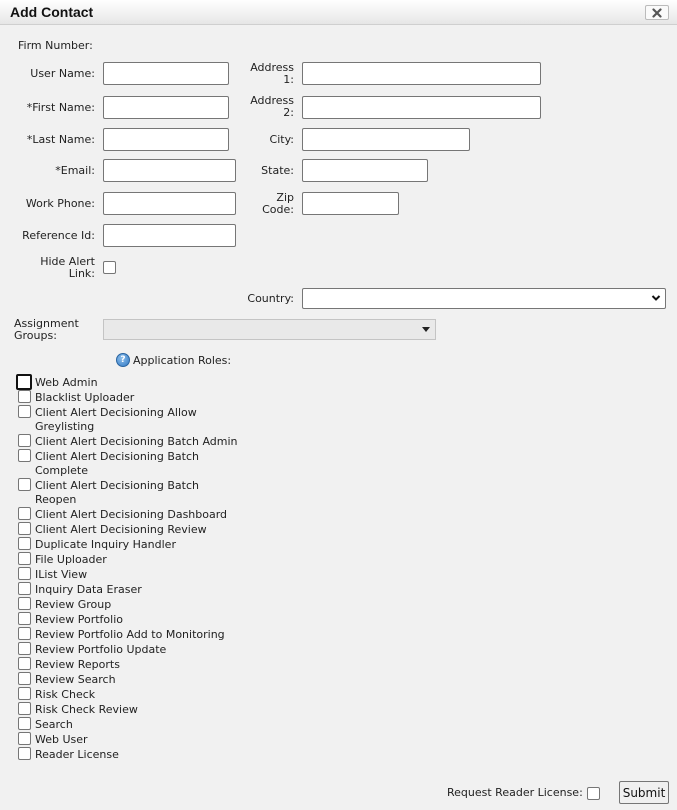  I want to click on role-item: Client Alert Decisioning Batch Admin, so click(130, 441).